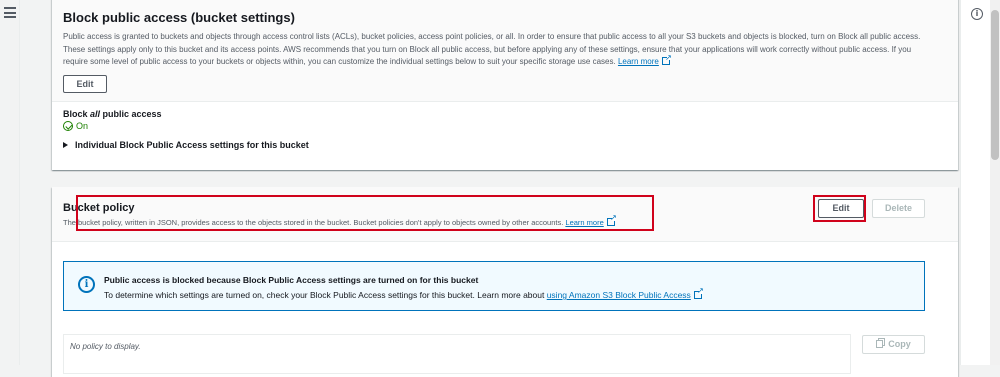 The image size is (1000, 377). Describe the element at coordinates (179, 17) in the screenshot. I see `block-public-access-title: Block public access (bucket settings)` at that location.